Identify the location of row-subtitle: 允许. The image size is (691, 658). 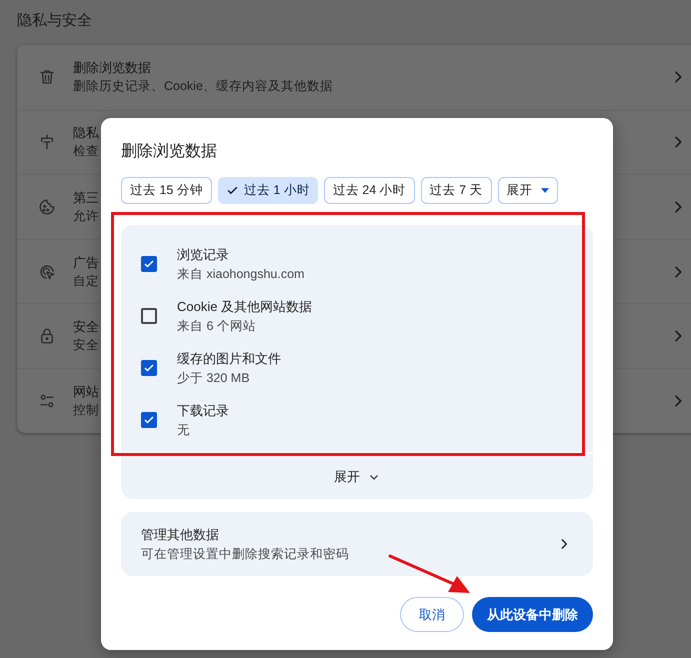
(86, 216).